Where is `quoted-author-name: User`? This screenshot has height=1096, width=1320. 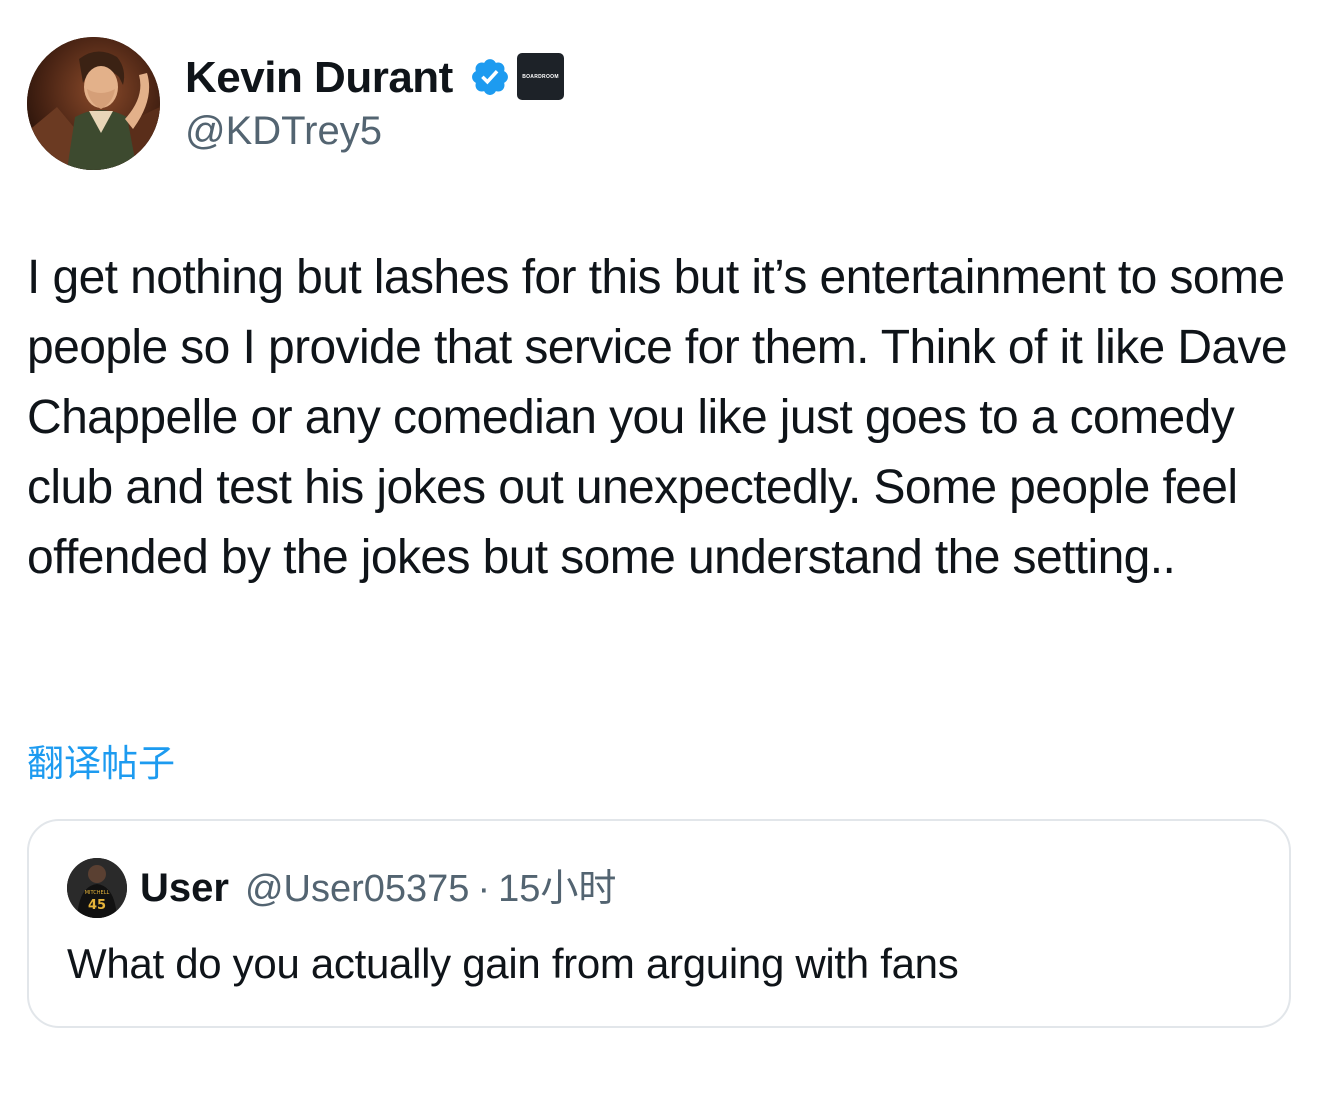
quoted-author-name: User is located at coordinates (184, 888).